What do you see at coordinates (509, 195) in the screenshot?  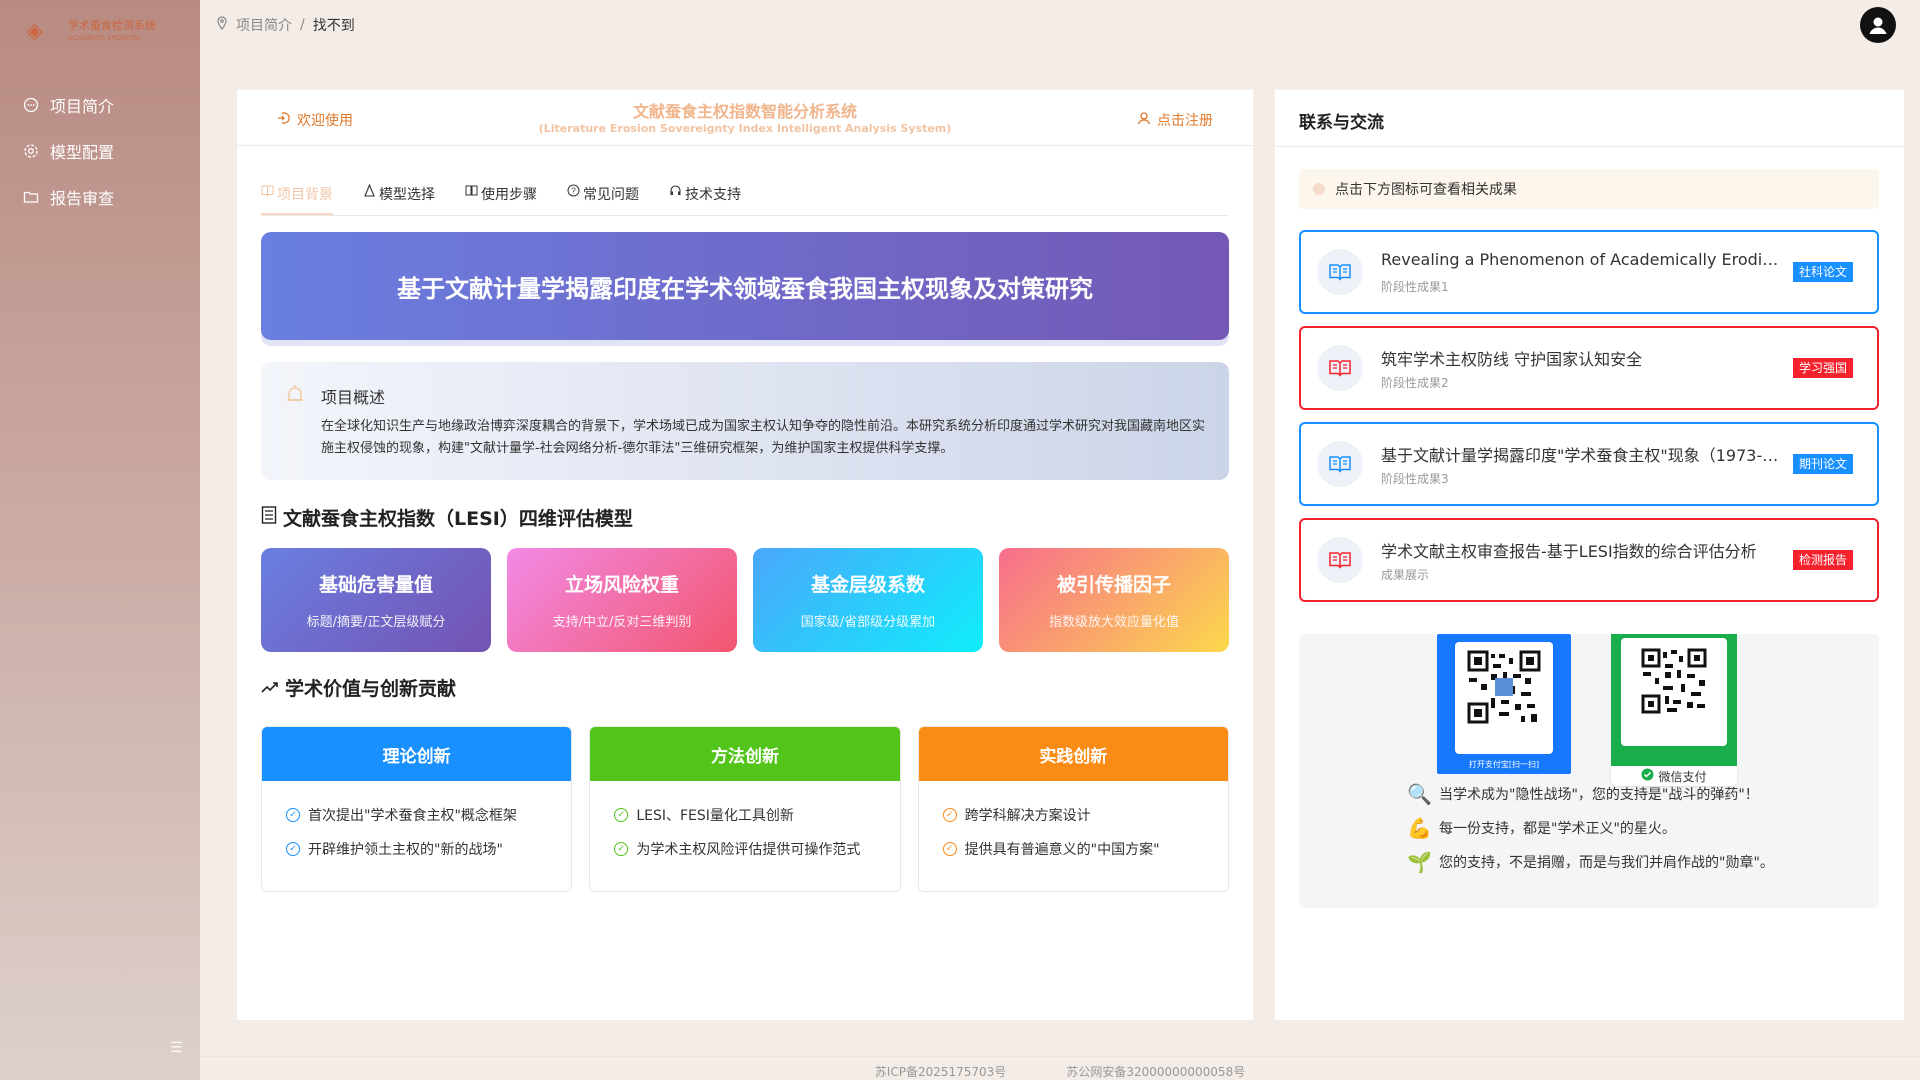 I see `tab-label: 使用步骤` at bounding box center [509, 195].